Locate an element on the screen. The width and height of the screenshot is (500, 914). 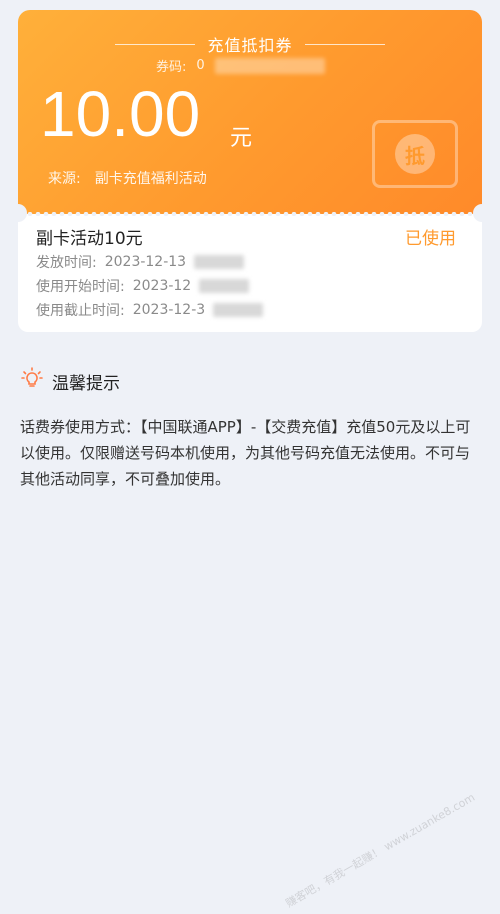
coupon-notch-left is located at coordinates (18, 213).